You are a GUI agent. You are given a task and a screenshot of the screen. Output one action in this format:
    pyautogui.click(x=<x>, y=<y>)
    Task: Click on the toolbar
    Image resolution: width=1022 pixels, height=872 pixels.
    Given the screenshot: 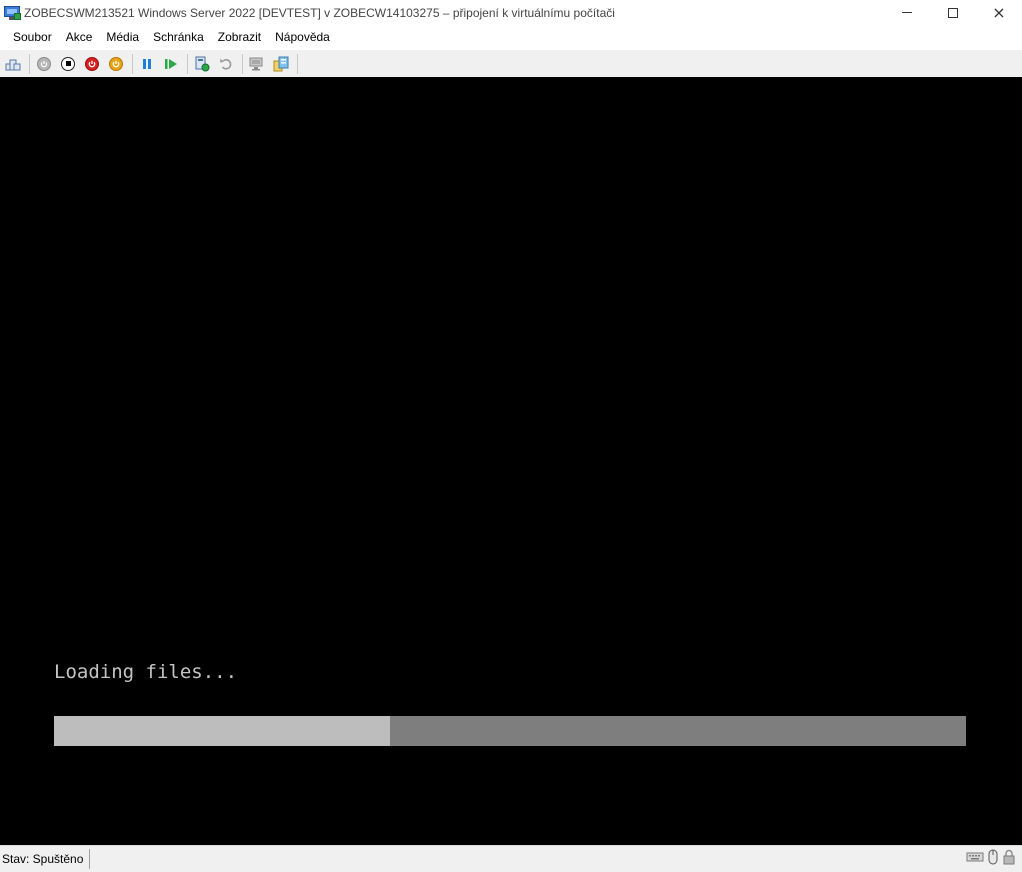 What is the action you would take?
    pyautogui.click(x=511, y=63)
    